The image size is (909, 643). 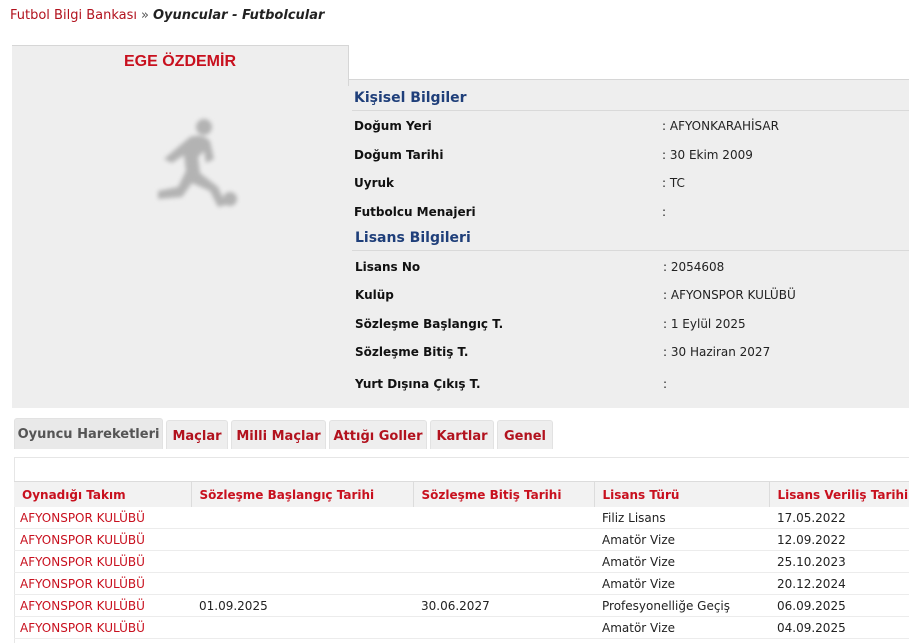 I want to click on license-info-title: Lisans Bilgileri, so click(x=413, y=238).